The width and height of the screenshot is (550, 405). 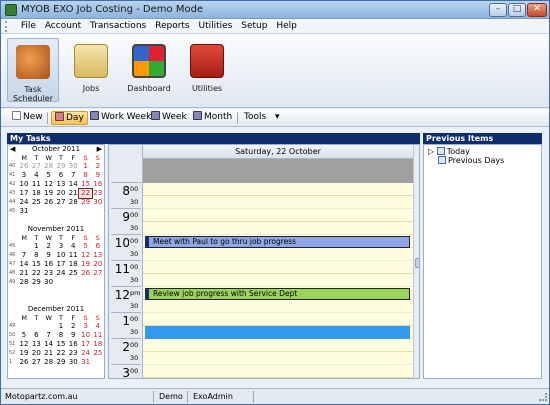 I want to click on selected-time-slot, so click(x=277, y=332).